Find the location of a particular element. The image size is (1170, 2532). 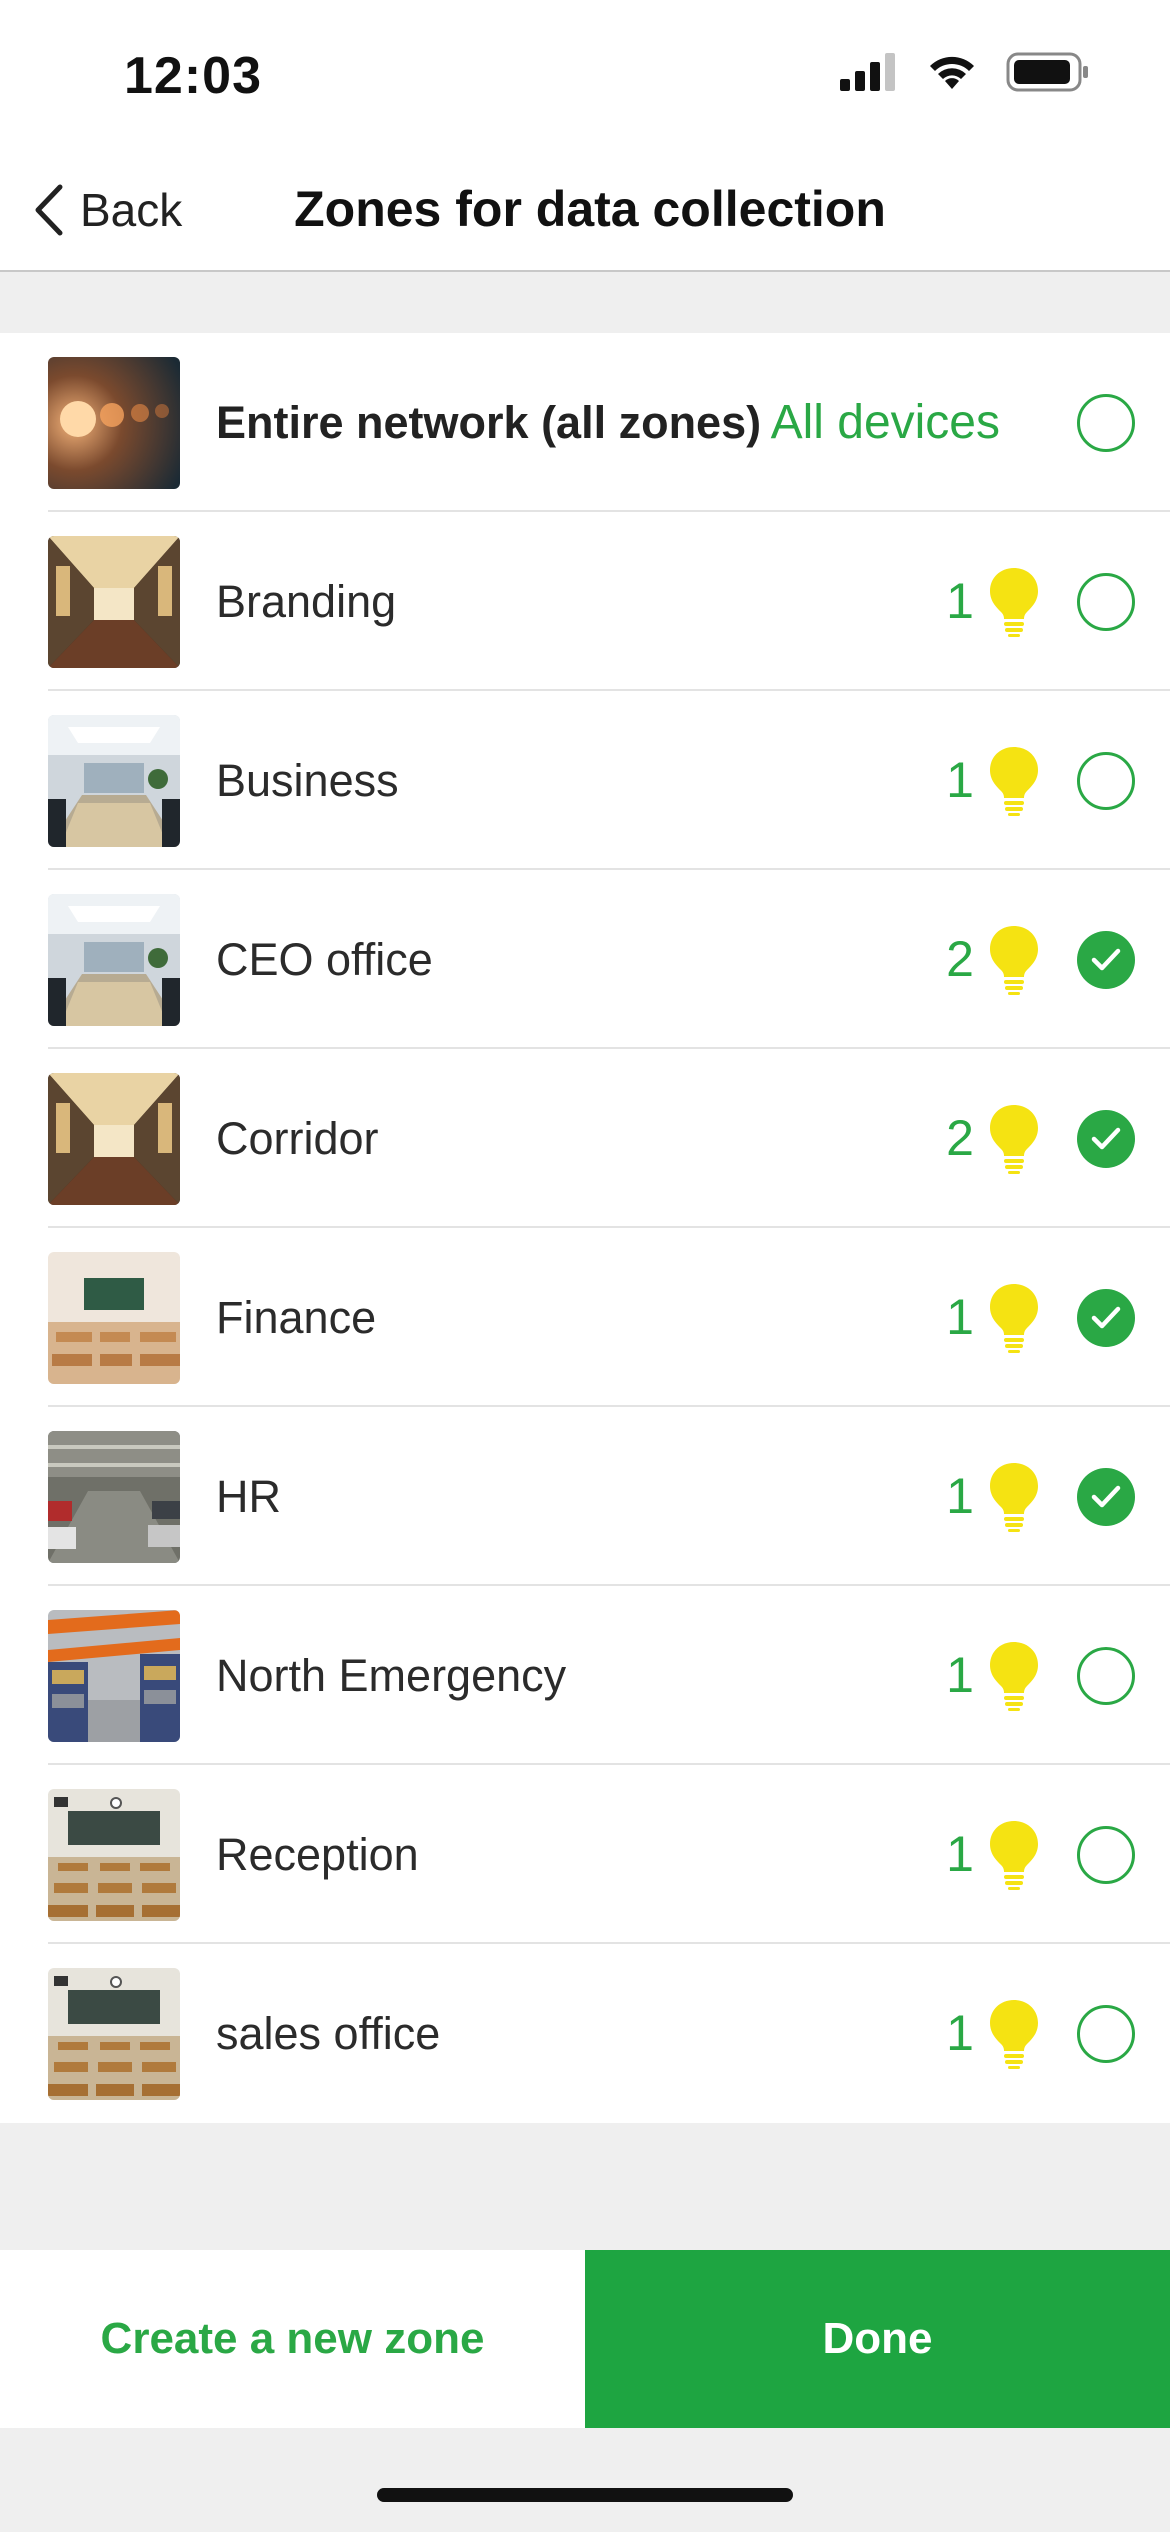

entire-network-row: Entire network (all zones) All devices is located at coordinates (585, 422).